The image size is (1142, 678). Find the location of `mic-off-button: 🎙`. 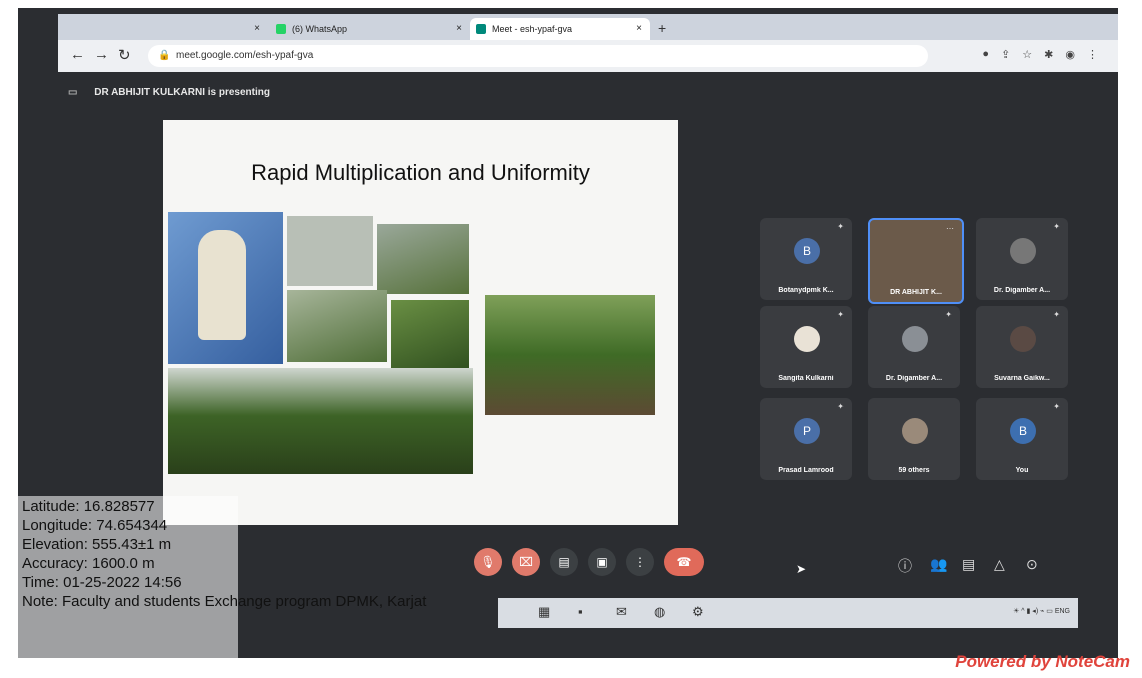

mic-off-button: 🎙 is located at coordinates (488, 562).